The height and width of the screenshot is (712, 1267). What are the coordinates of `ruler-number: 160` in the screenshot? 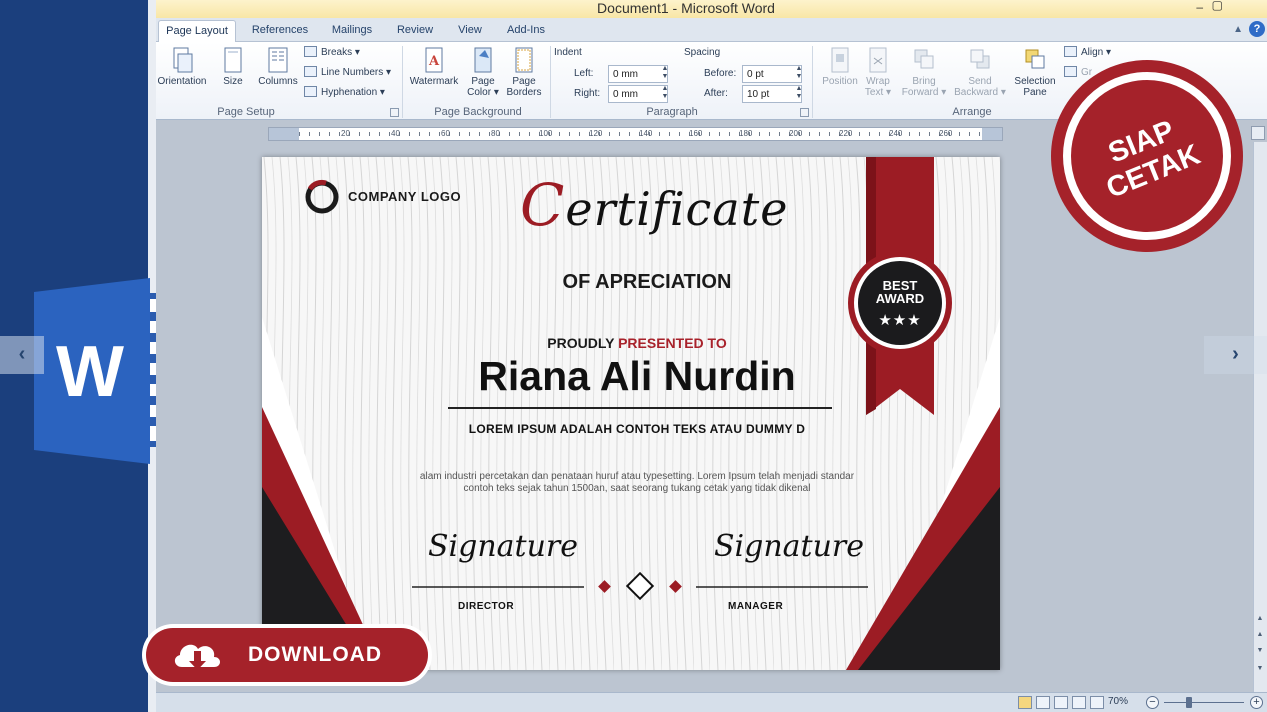 It's located at (696, 133).